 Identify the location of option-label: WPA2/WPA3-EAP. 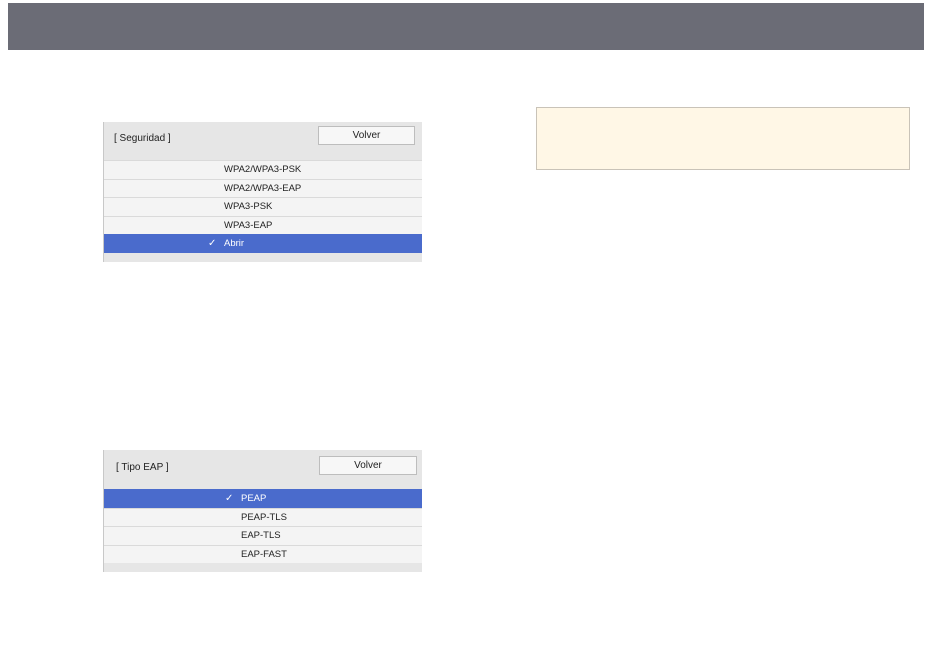
(263, 188).